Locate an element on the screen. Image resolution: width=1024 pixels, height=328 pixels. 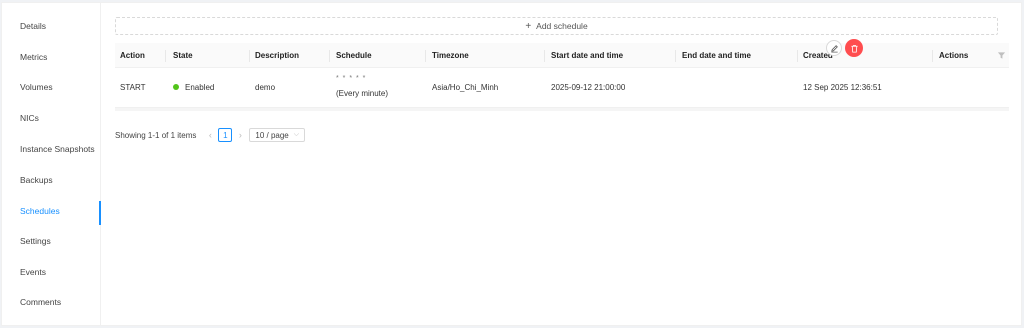
cell-state: Enabled is located at coordinates (193, 87).